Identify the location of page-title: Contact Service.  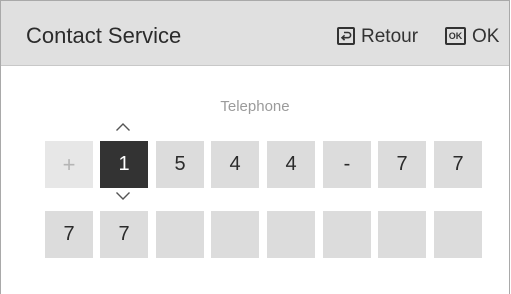
(104, 35).